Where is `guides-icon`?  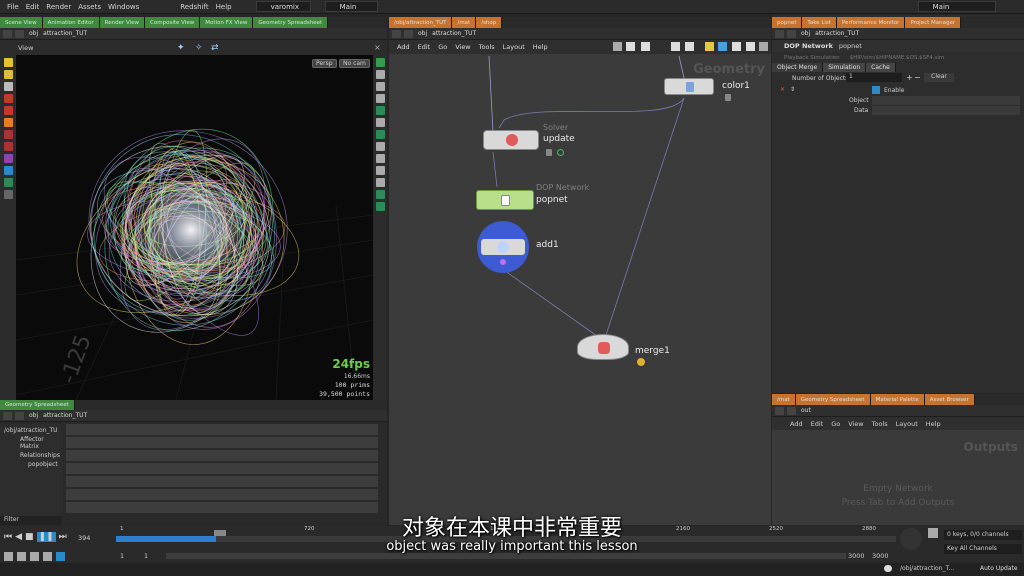
guides-icon is located at coordinates (380, 170).